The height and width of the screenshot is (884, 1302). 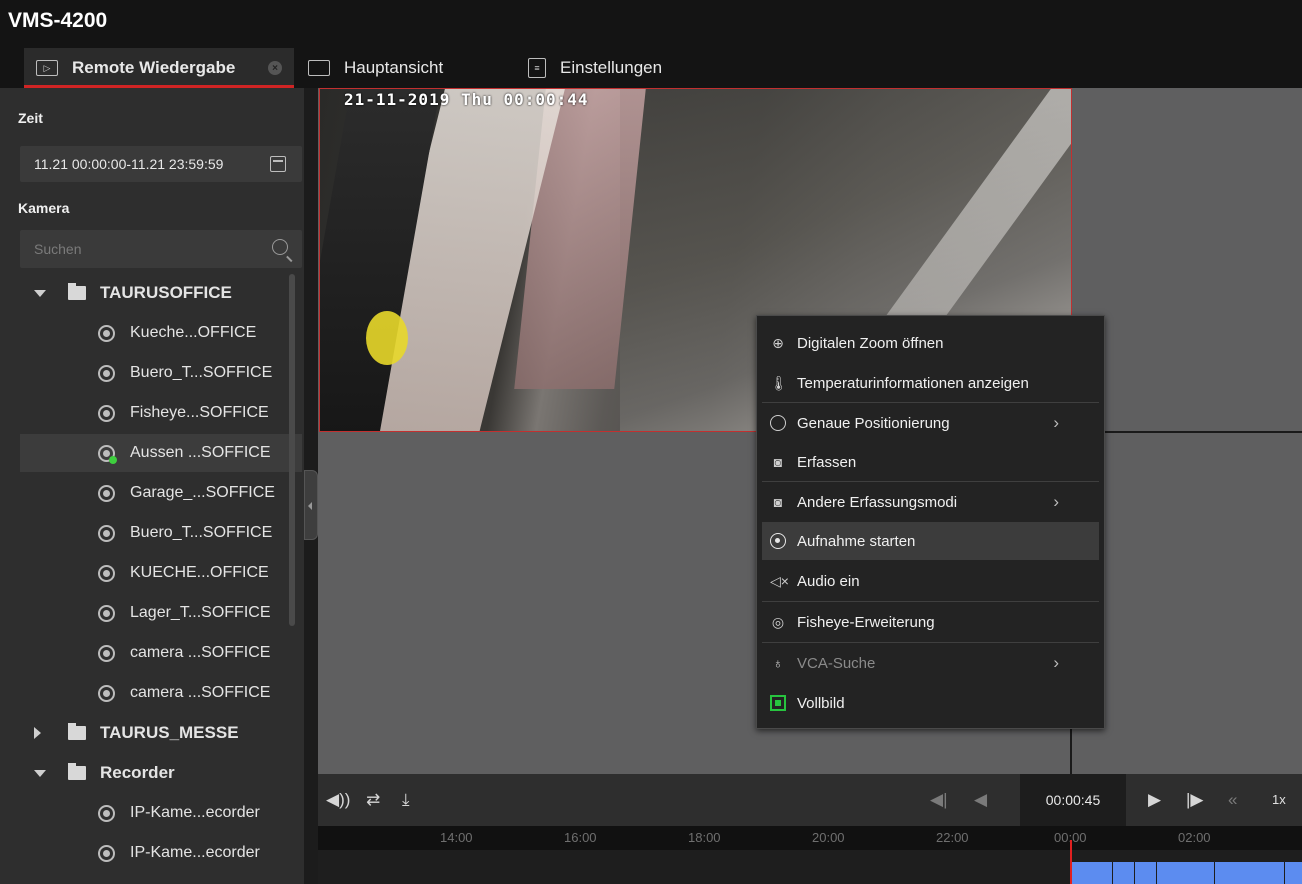 What do you see at coordinates (319, 68) in the screenshot?
I see `main-view-icon` at bounding box center [319, 68].